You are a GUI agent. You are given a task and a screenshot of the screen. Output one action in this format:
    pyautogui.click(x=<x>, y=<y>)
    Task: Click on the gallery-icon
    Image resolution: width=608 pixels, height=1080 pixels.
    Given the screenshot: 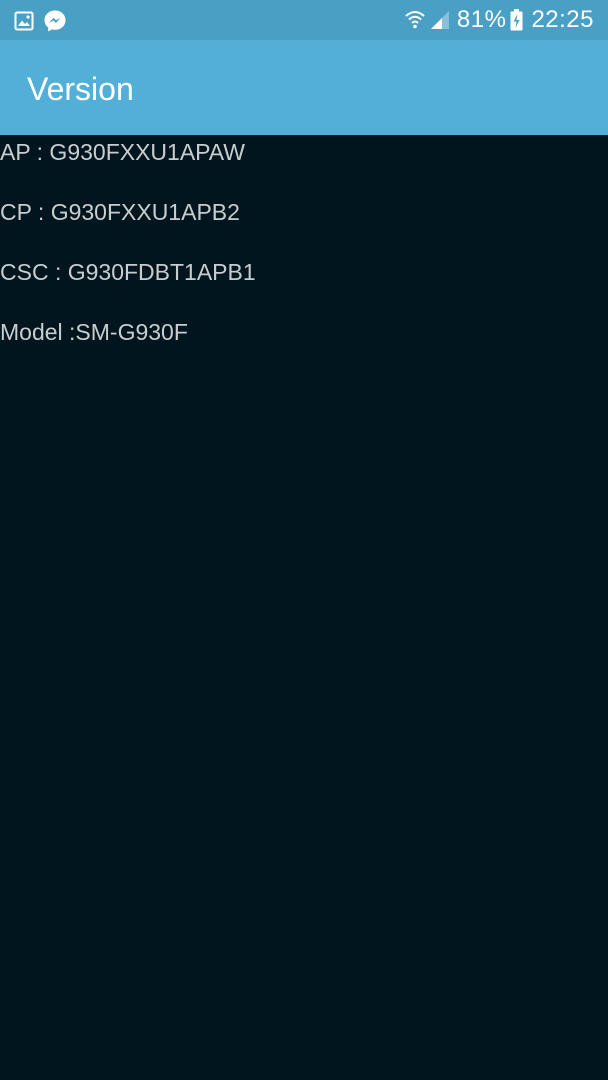 What is the action you would take?
    pyautogui.click(x=24, y=21)
    